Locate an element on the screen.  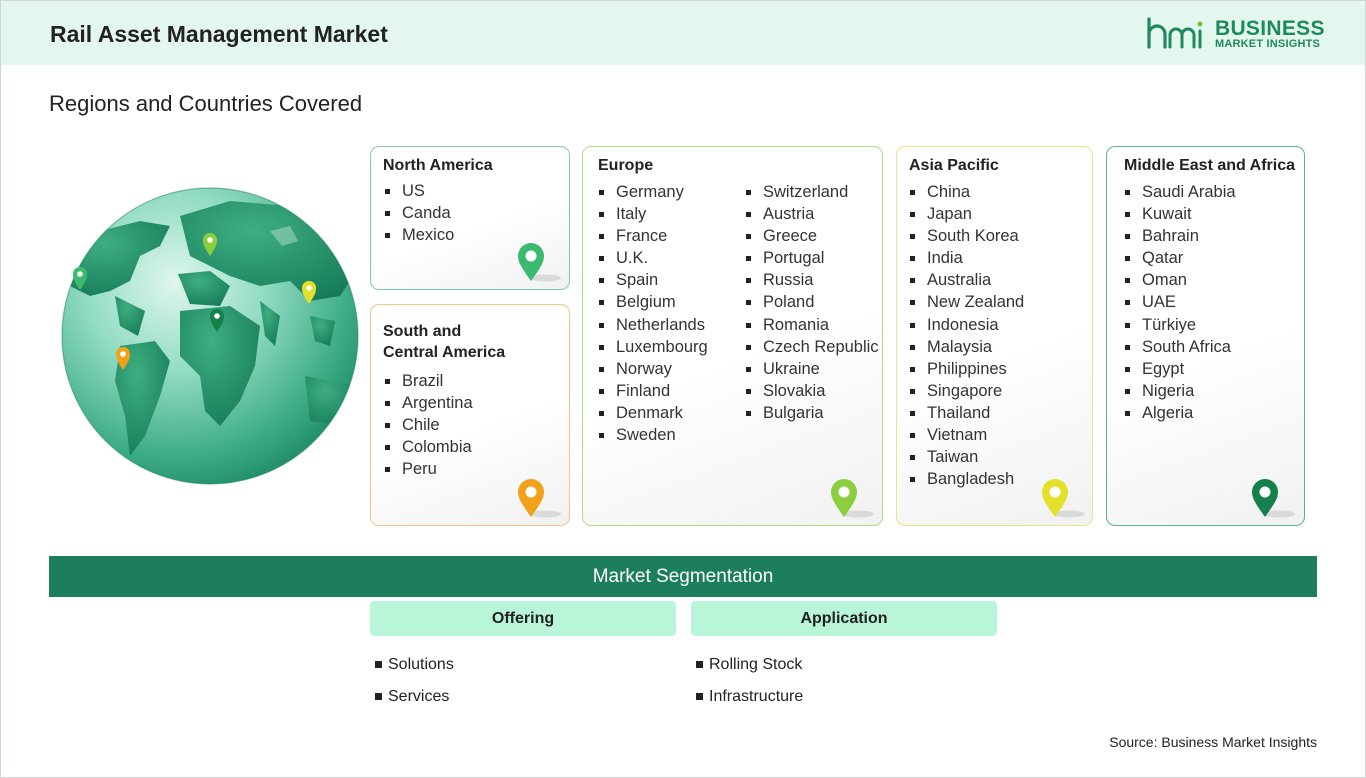
section-subtitle: Regions and Countries Covered is located at coordinates (206, 103).